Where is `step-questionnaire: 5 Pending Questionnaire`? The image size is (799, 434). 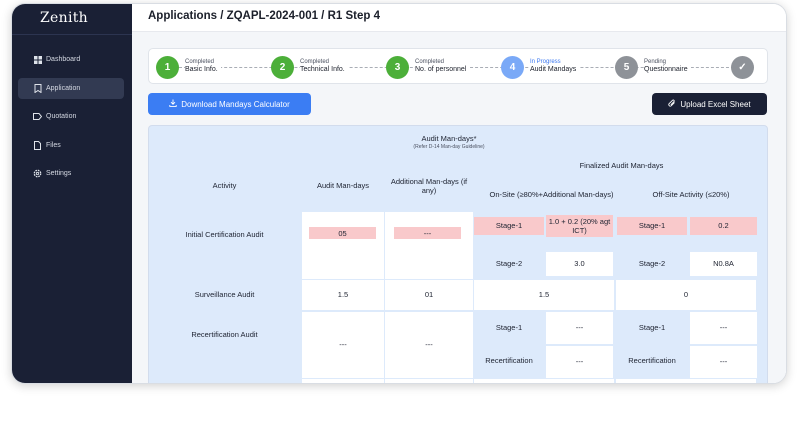 step-questionnaire: 5 Pending Questionnaire is located at coordinates (653, 67).